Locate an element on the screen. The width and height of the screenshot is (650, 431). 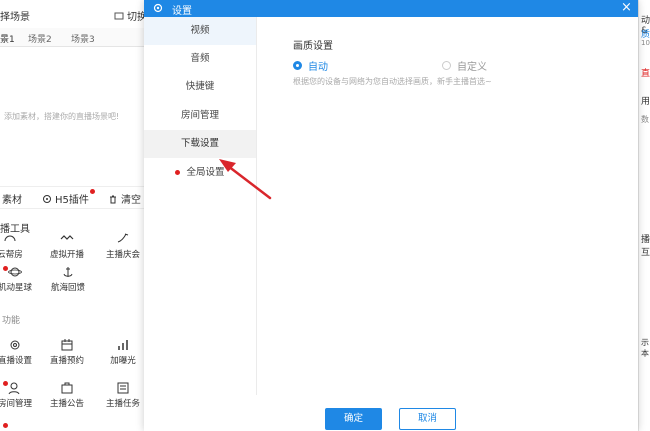
quality-custom-radio: 自定义 is located at coordinates (464, 65).